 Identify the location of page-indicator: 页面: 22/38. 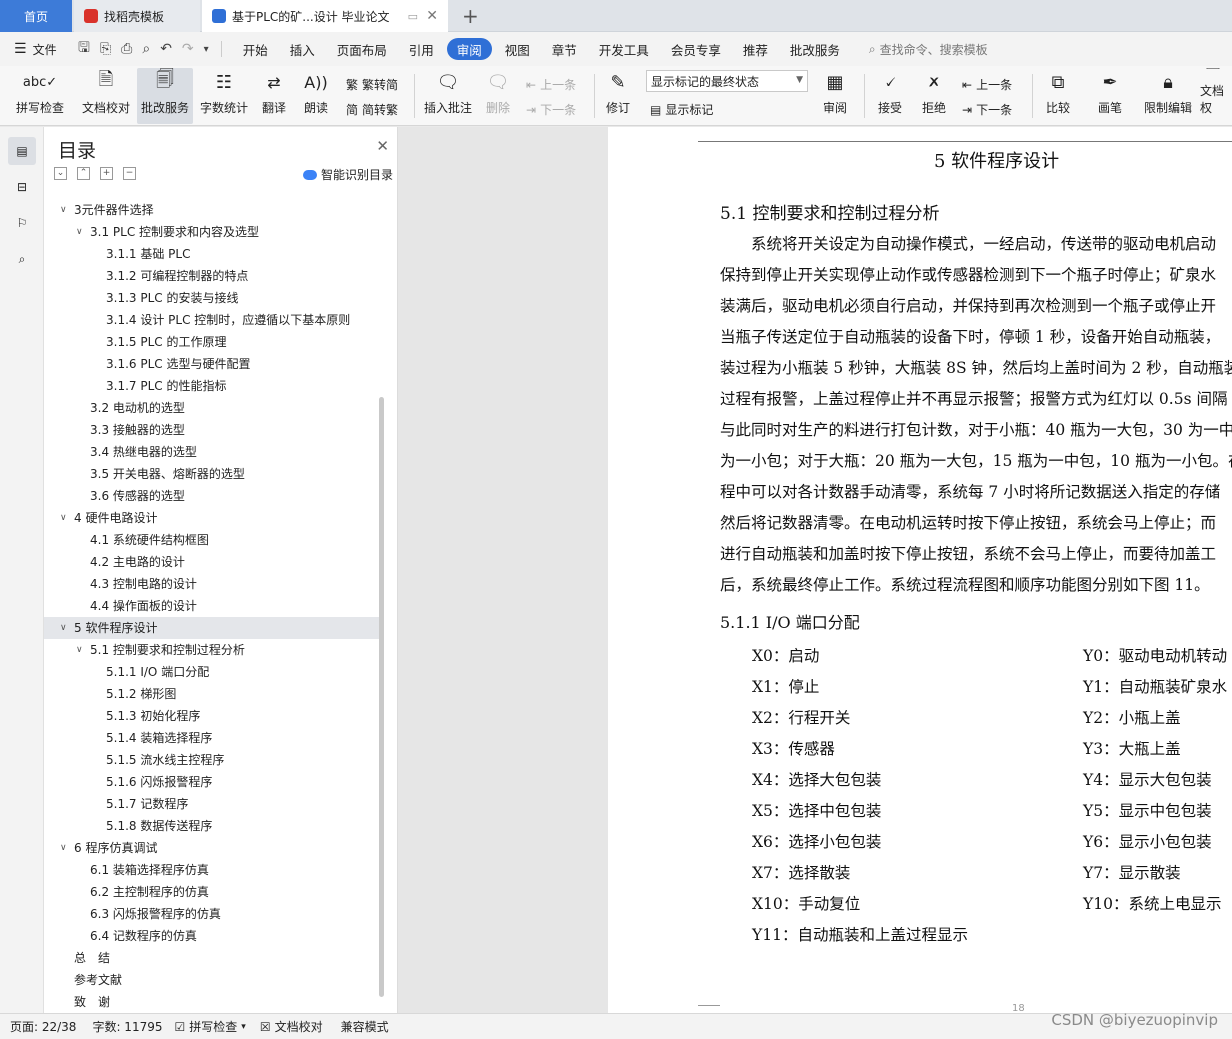
(43, 1026).